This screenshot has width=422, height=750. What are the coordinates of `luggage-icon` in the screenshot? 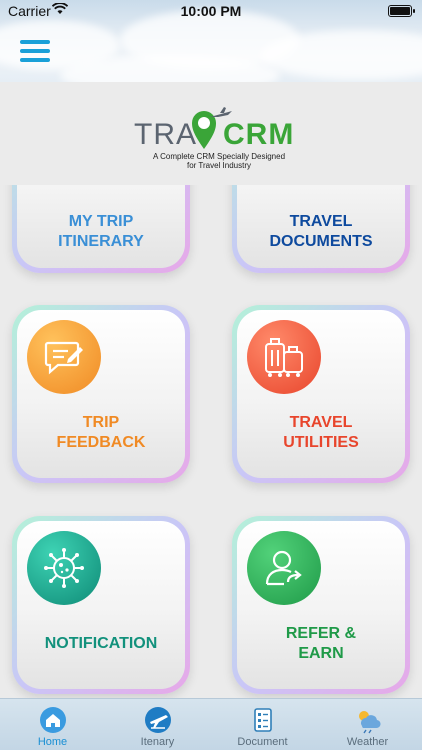 It's located at (284, 357).